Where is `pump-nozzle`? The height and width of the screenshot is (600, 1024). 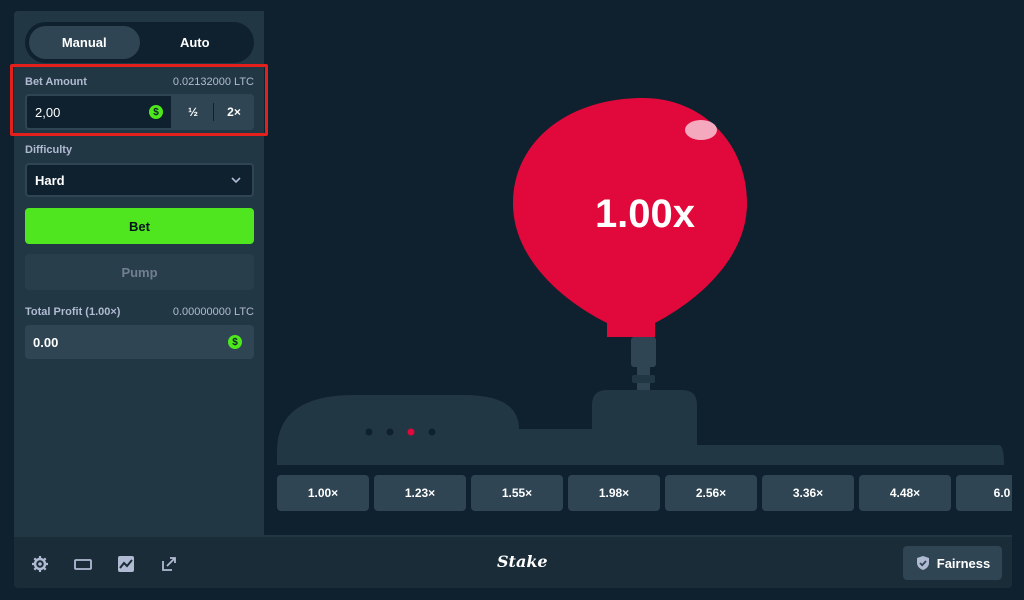
pump-nozzle is located at coordinates (643, 352).